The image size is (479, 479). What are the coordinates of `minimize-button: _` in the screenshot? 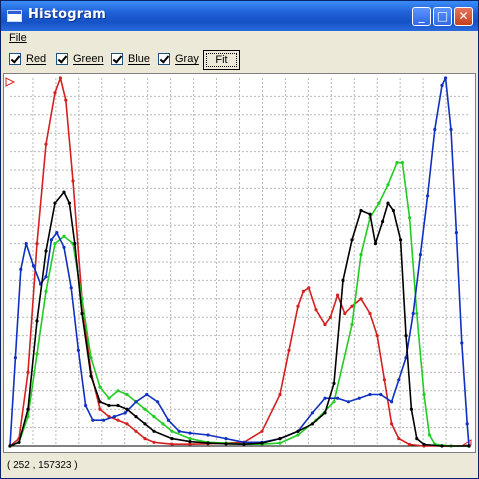 It's located at (421, 16).